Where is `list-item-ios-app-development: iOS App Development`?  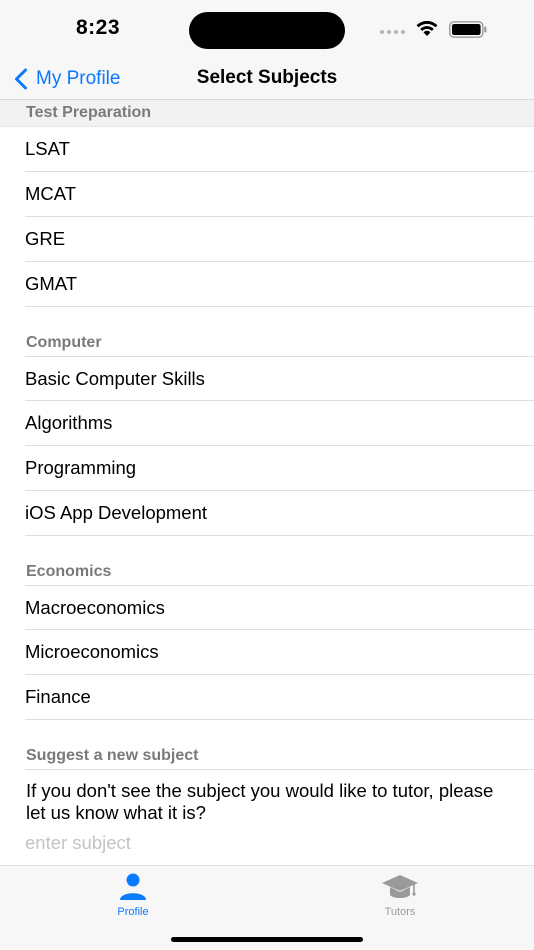
list-item-ios-app-development: iOS App Development is located at coordinates (279, 513).